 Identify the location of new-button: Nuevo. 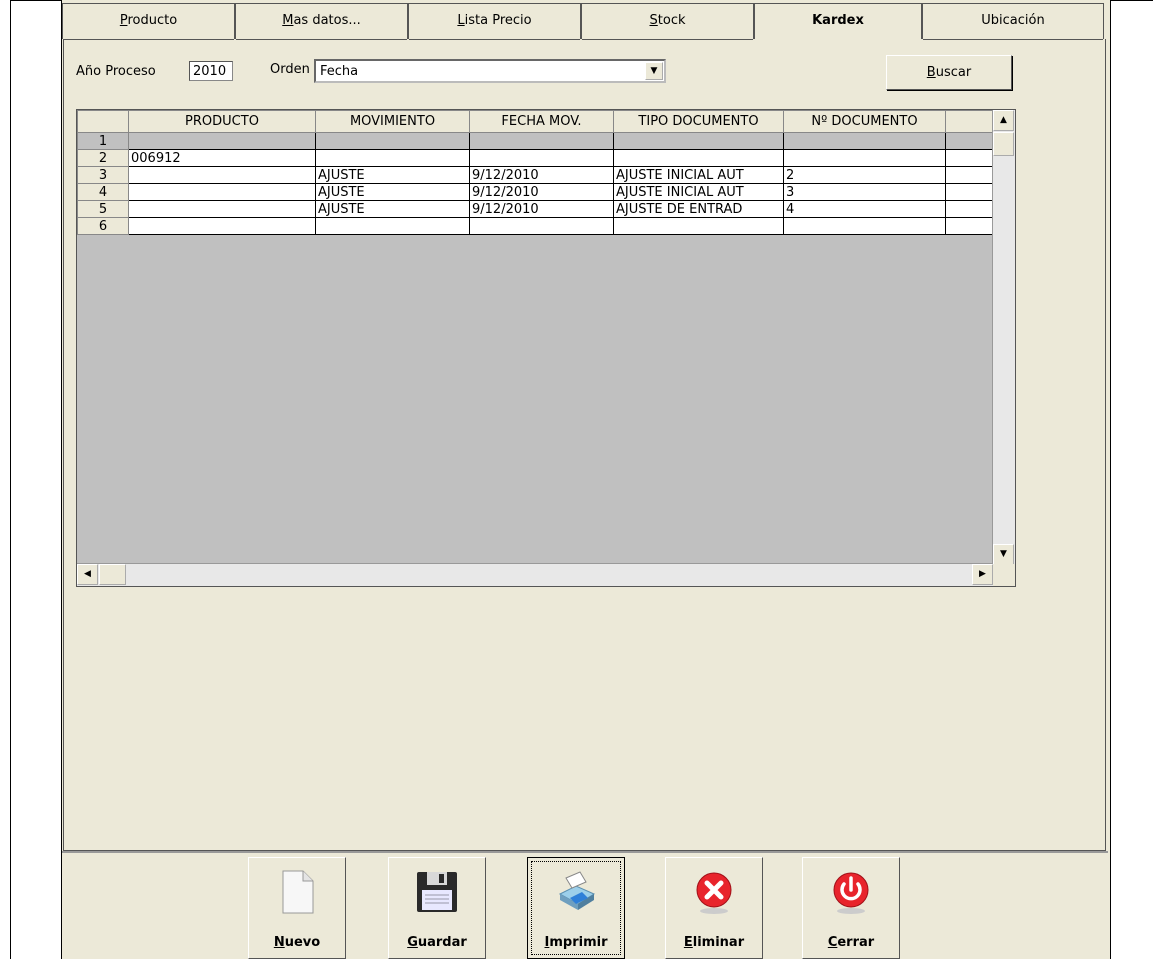
(297, 908).